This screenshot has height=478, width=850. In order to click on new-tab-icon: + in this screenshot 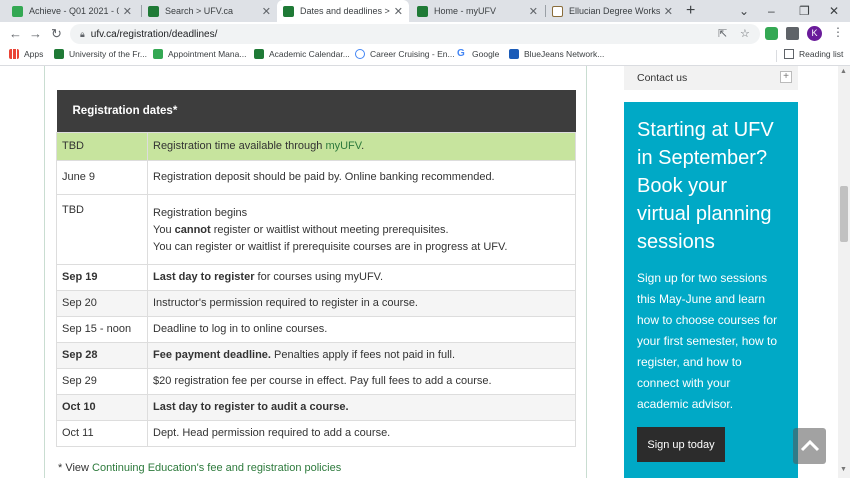, I will do `click(690, 11)`.